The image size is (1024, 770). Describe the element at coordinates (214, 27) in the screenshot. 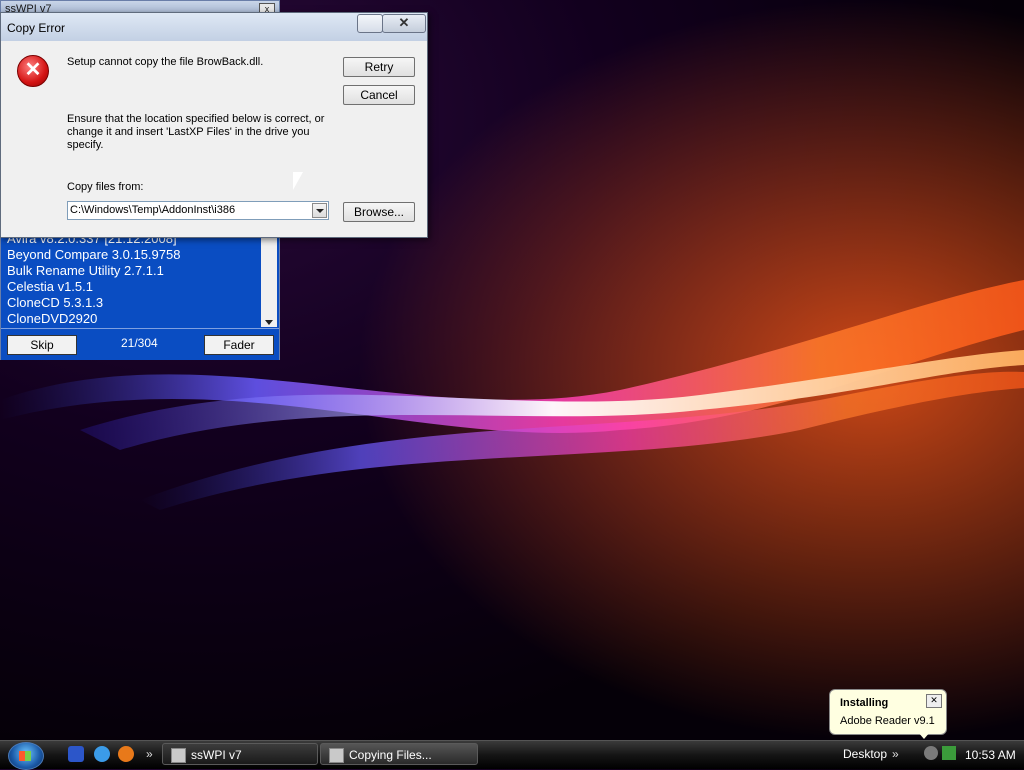

I see `dialog-title-bar: Copy Error ✕` at that location.